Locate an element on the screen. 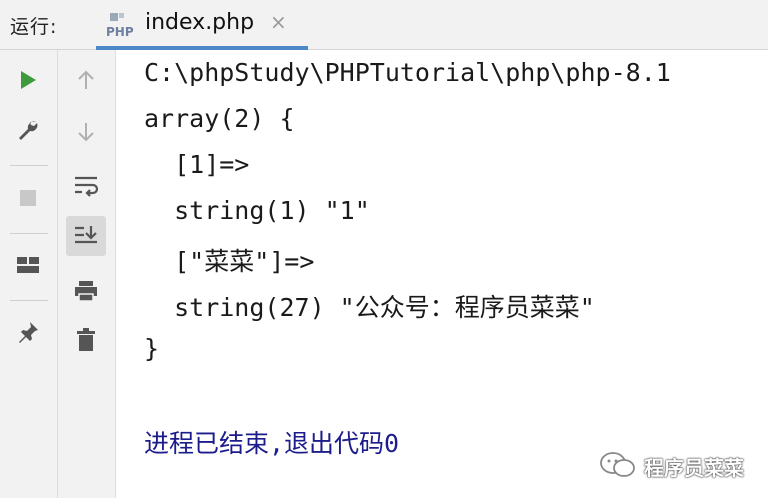 The width and height of the screenshot is (768, 498). trash-icon is located at coordinates (86, 339).